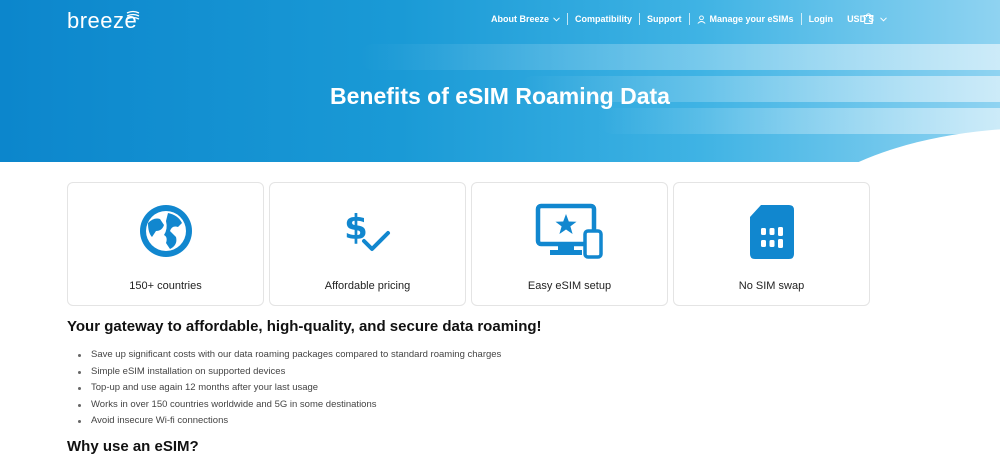  What do you see at coordinates (664, 19) in the screenshot?
I see `nav-support: Support` at bounding box center [664, 19].